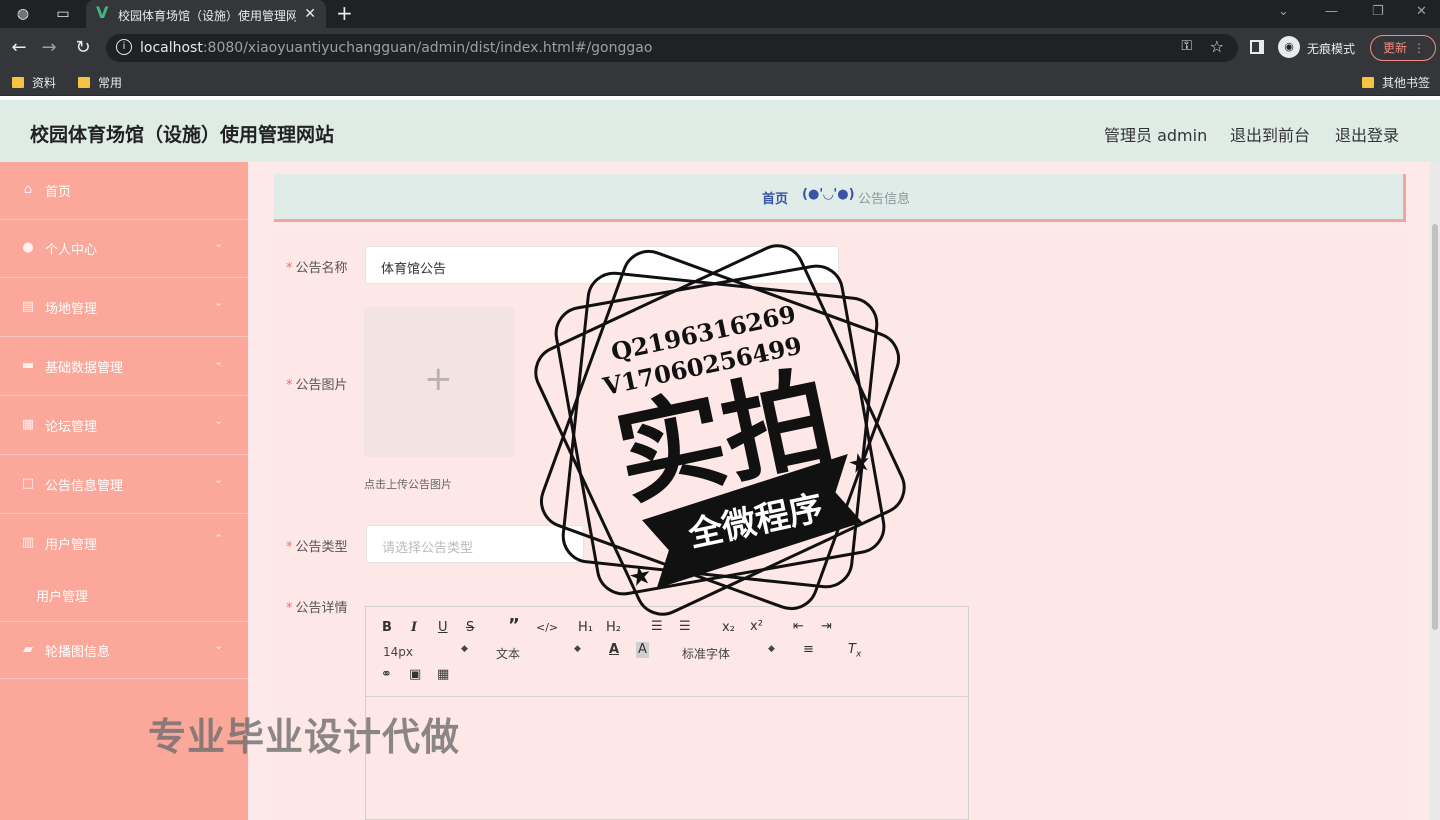 The image size is (1440, 820). I want to click on forward-icon: →, so click(49, 48).